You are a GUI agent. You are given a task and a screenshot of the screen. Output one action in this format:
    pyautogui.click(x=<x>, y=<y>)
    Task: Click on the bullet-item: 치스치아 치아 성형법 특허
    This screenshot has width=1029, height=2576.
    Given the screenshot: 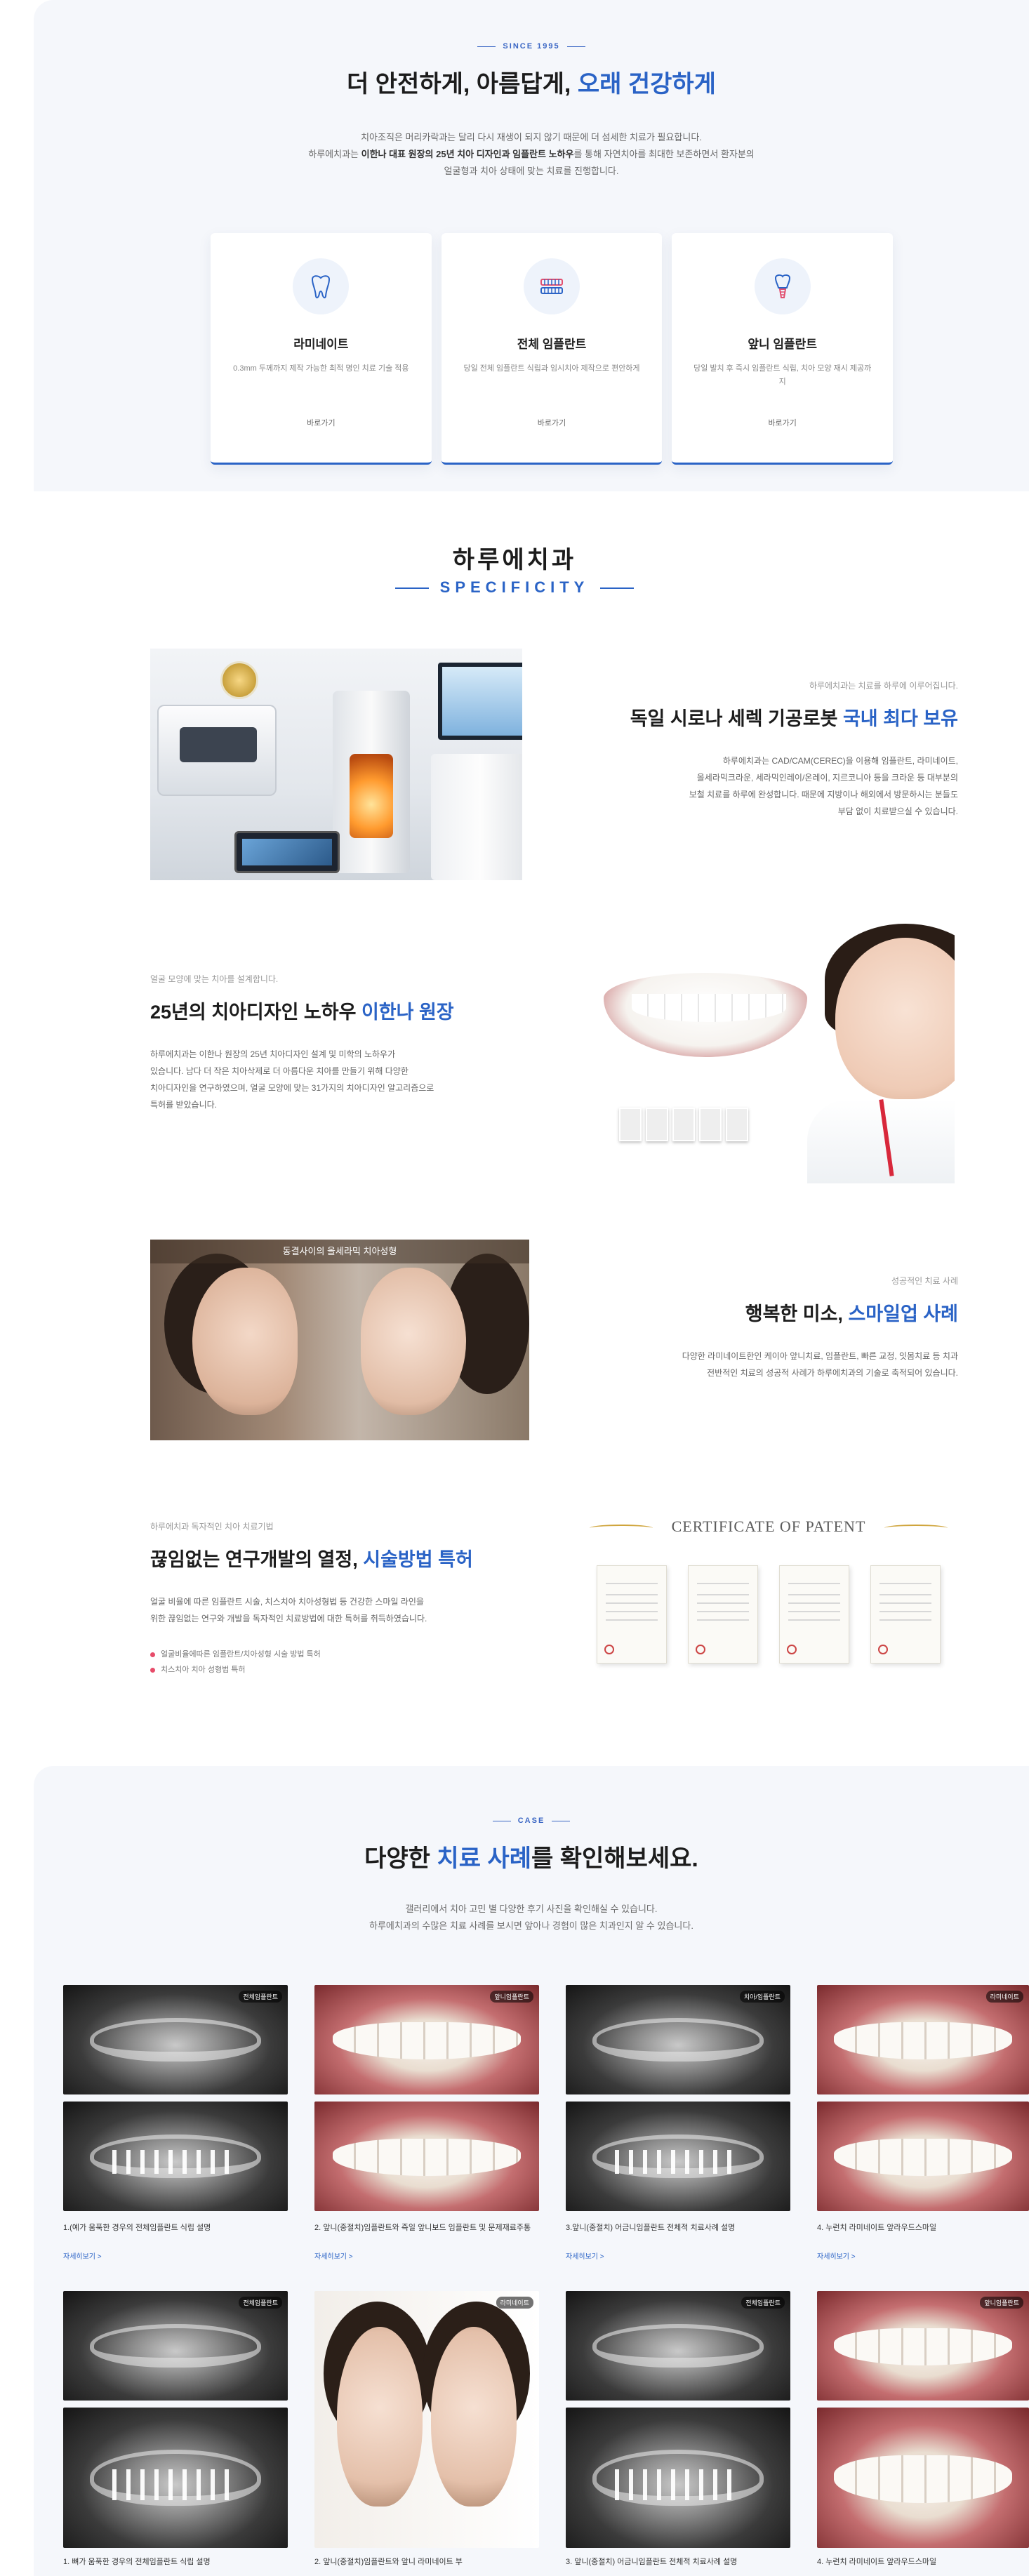 What is the action you would take?
    pyautogui.click(x=346, y=1670)
    